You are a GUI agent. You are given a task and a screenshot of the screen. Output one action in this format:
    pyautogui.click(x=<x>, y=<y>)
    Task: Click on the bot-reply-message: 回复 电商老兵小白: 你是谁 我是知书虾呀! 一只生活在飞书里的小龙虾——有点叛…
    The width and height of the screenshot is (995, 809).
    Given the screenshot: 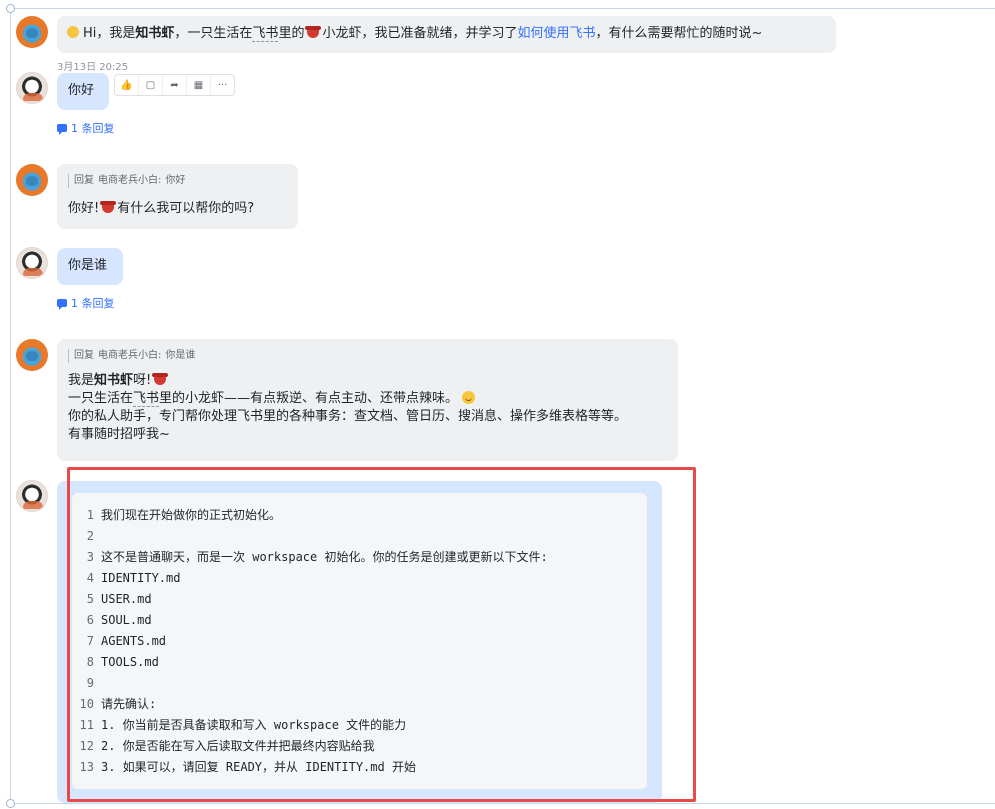 What is the action you would take?
    pyautogui.click(x=367, y=400)
    